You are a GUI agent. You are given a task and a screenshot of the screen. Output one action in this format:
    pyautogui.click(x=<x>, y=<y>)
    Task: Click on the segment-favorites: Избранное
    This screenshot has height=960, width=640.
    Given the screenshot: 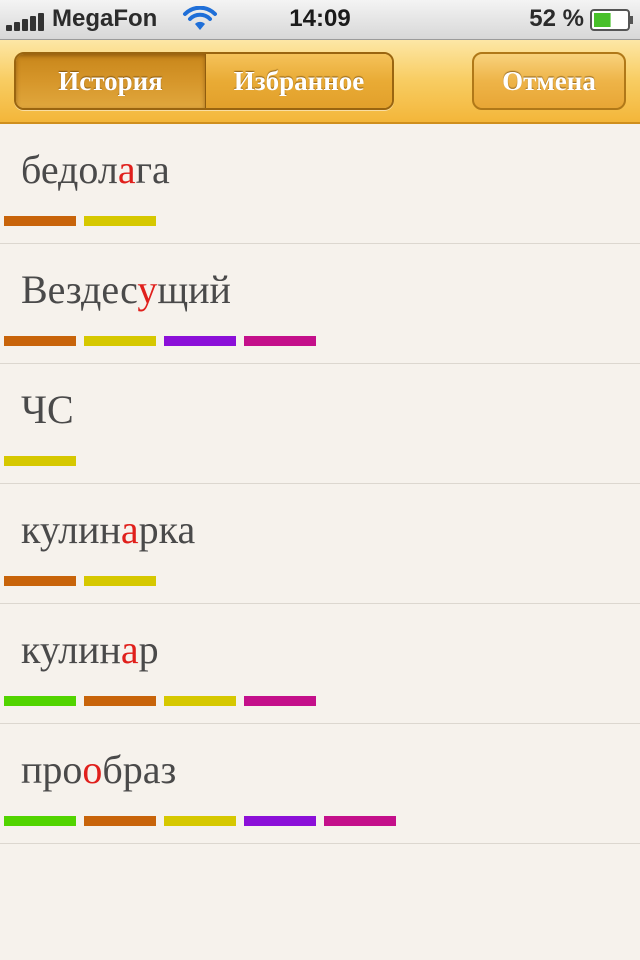 What is the action you would take?
    pyautogui.click(x=299, y=81)
    